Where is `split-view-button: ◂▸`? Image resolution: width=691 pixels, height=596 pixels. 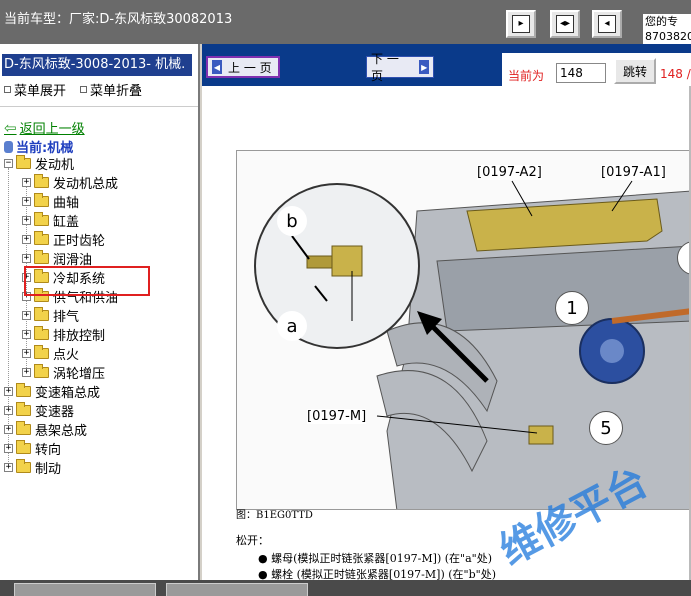
split-view-button: ◂▸ is located at coordinates (565, 24).